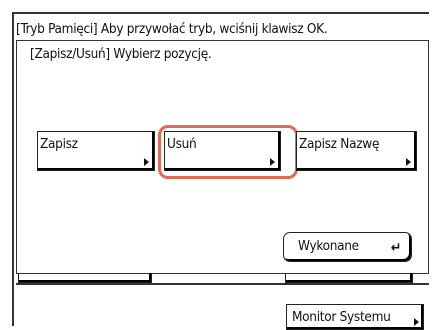  What do you see at coordinates (341, 317) in the screenshot?
I see `system-monitor-label: Monitor Systemu` at bounding box center [341, 317].